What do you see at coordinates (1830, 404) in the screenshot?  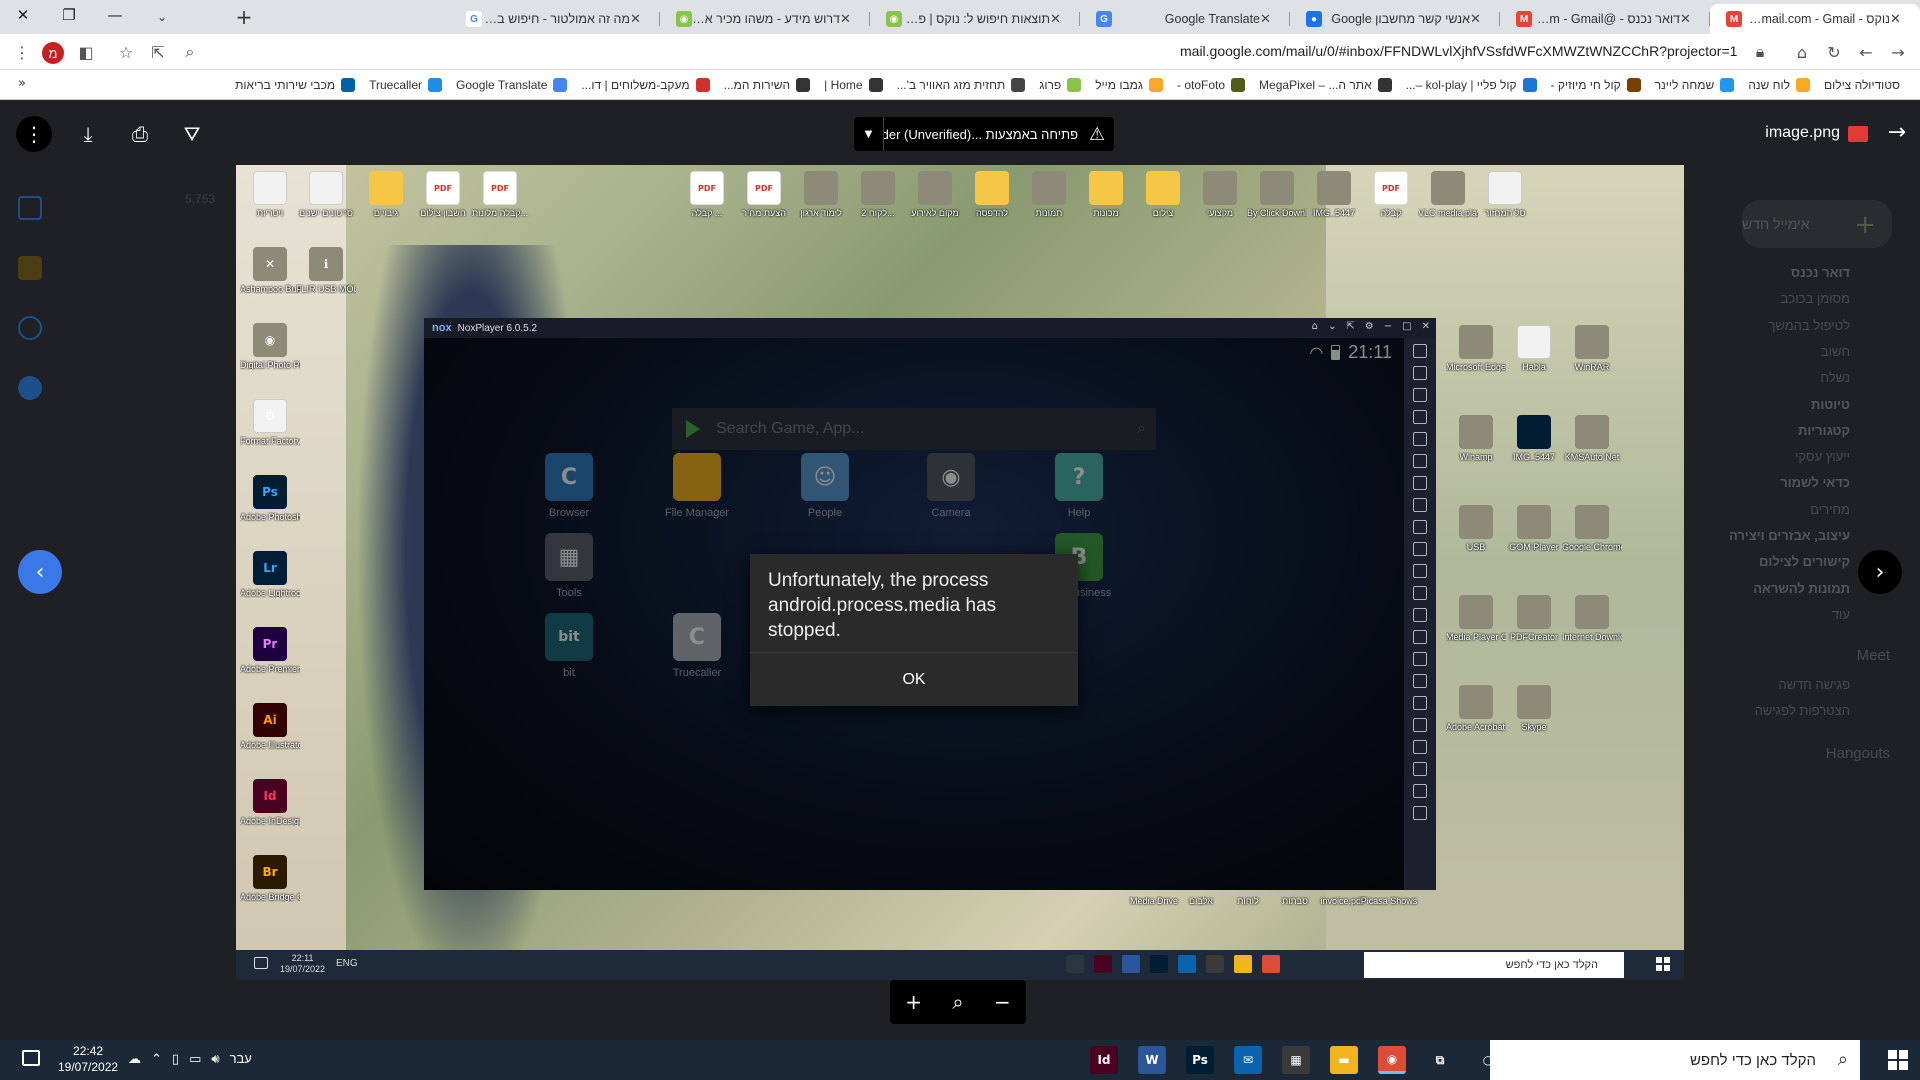 I see `gmail-label-item: טיוטות` at bounding box center [1830, 404].